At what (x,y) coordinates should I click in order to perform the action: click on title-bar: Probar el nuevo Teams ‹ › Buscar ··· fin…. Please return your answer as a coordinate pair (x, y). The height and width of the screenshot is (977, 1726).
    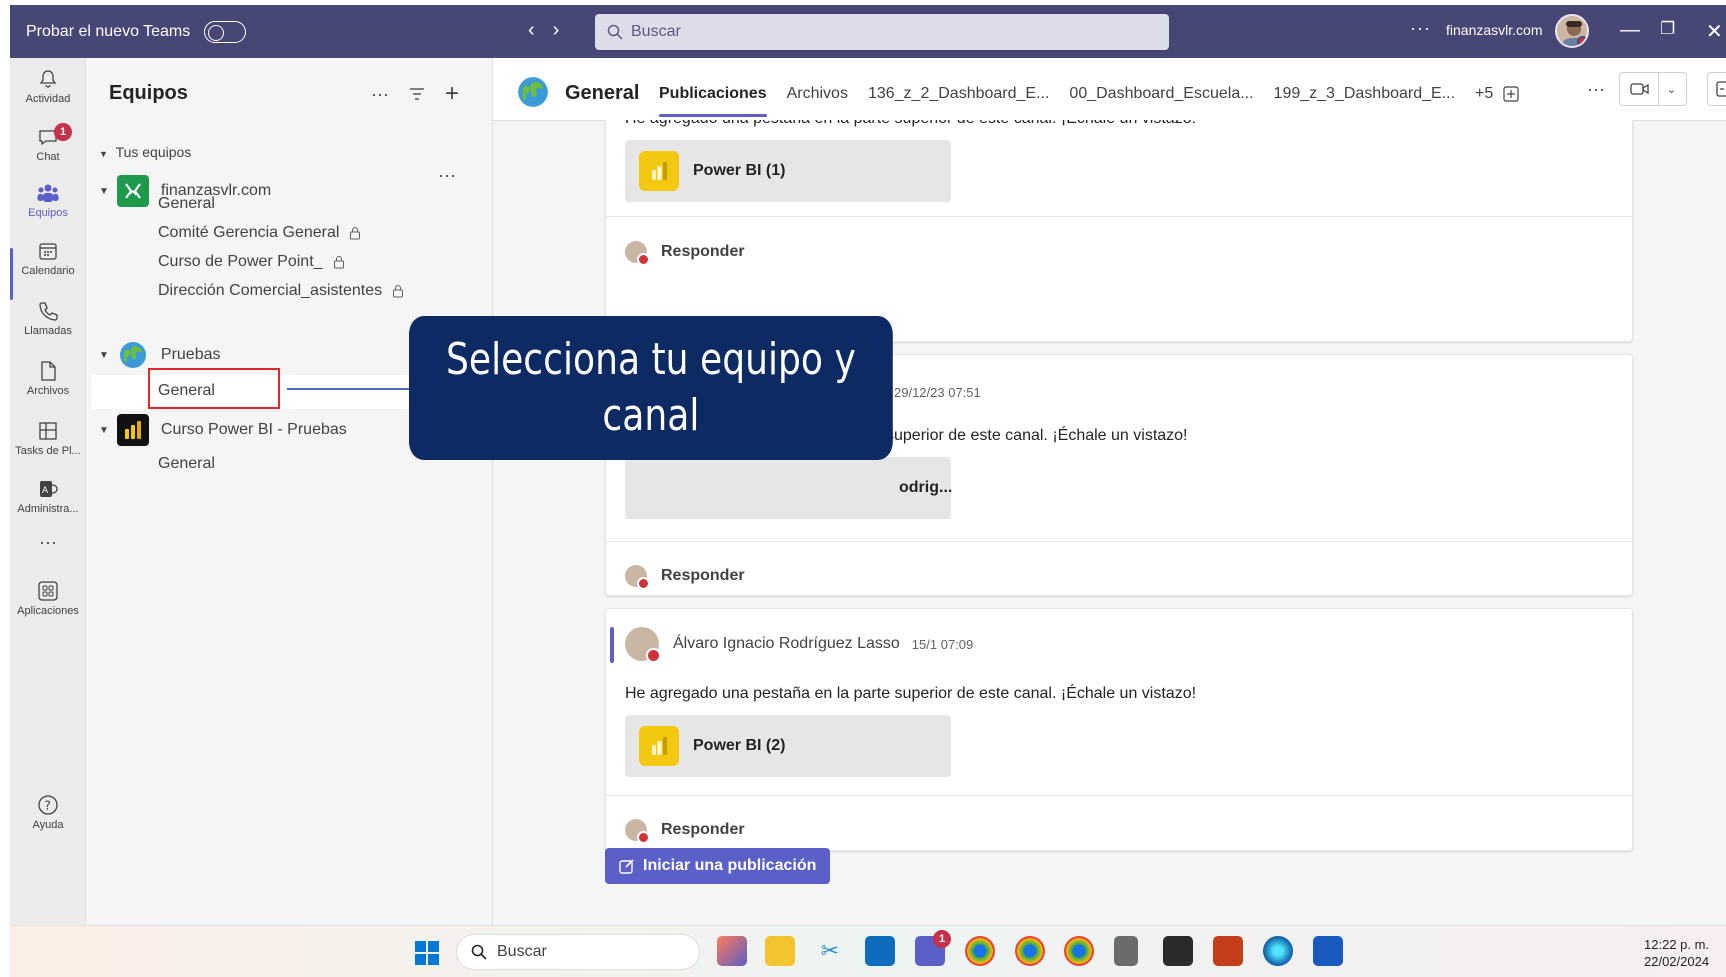
    Looking at the image, I should click on (868, 31).